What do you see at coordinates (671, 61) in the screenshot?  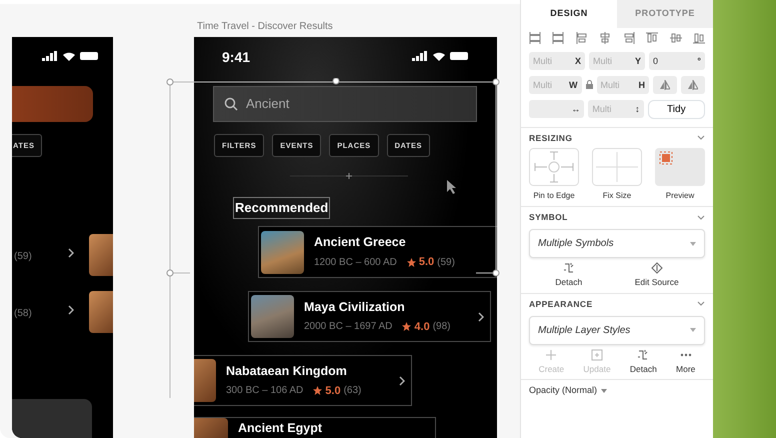 I see `number-field: 0` at bounding box center [671, 61].